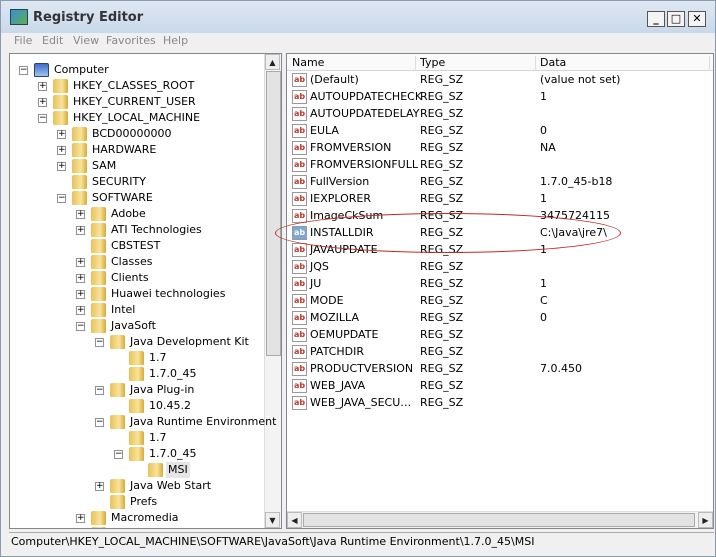 The image size is (716, 557). Describe the element at coordinates (500, 266) in the screenshot. I see `value-row: ab JQS REG_SZ` at that location.